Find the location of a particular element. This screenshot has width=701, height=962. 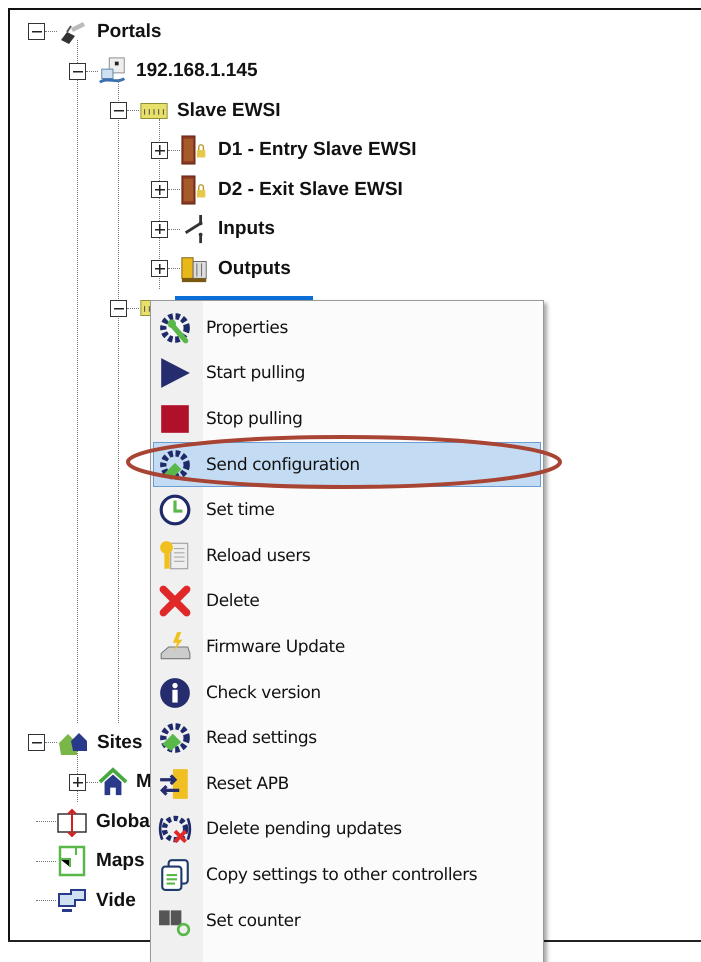

tree-item: D1 - Entry Slave EWSI is located at coordinates (317, 150).